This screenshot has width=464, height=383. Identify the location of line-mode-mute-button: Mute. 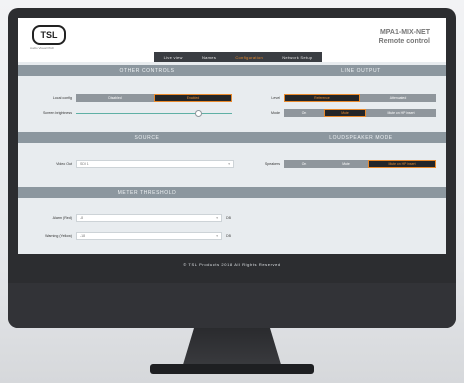
(345, 113).